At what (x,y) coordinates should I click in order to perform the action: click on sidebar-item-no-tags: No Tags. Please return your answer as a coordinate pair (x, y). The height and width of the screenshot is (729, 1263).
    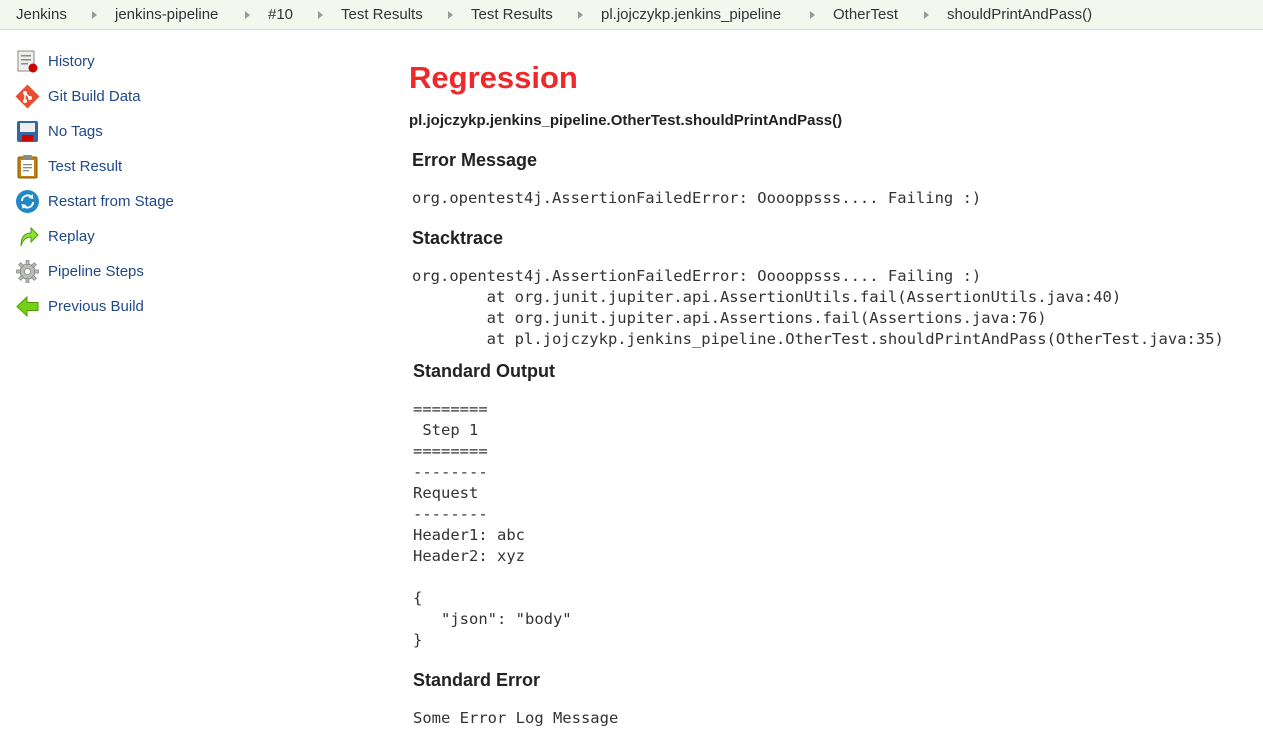
    Looking at the image, I should click on (59, 131).